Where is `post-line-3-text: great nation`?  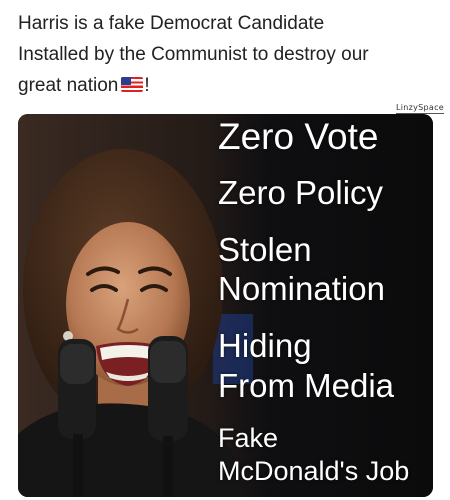
post-line-3-text: great nation is located at coordinates (68, 85).